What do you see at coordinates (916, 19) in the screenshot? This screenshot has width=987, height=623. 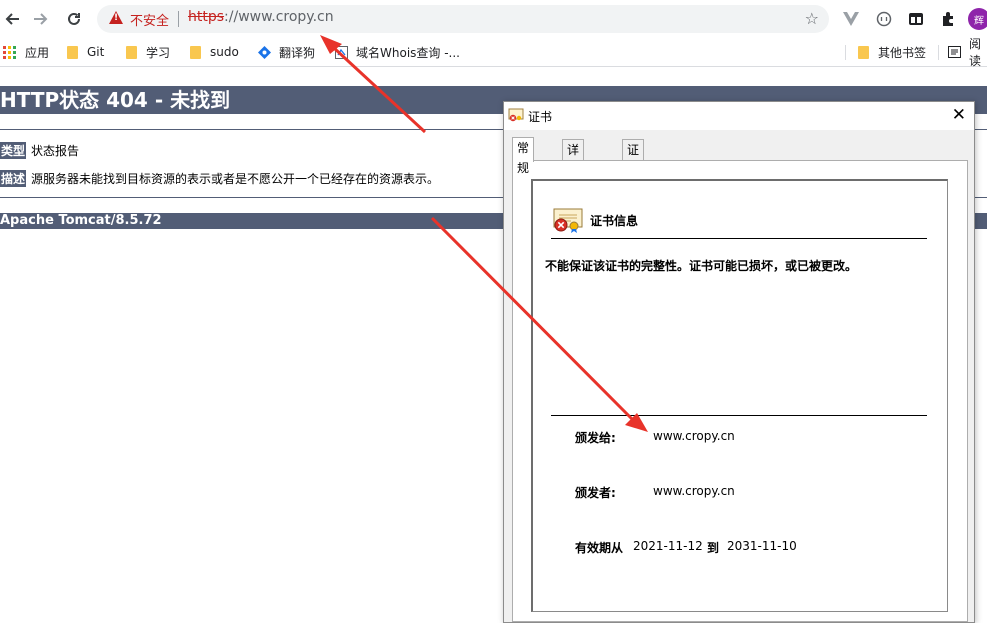 I see `extension-board-icon` at bounding box center [916, 19].